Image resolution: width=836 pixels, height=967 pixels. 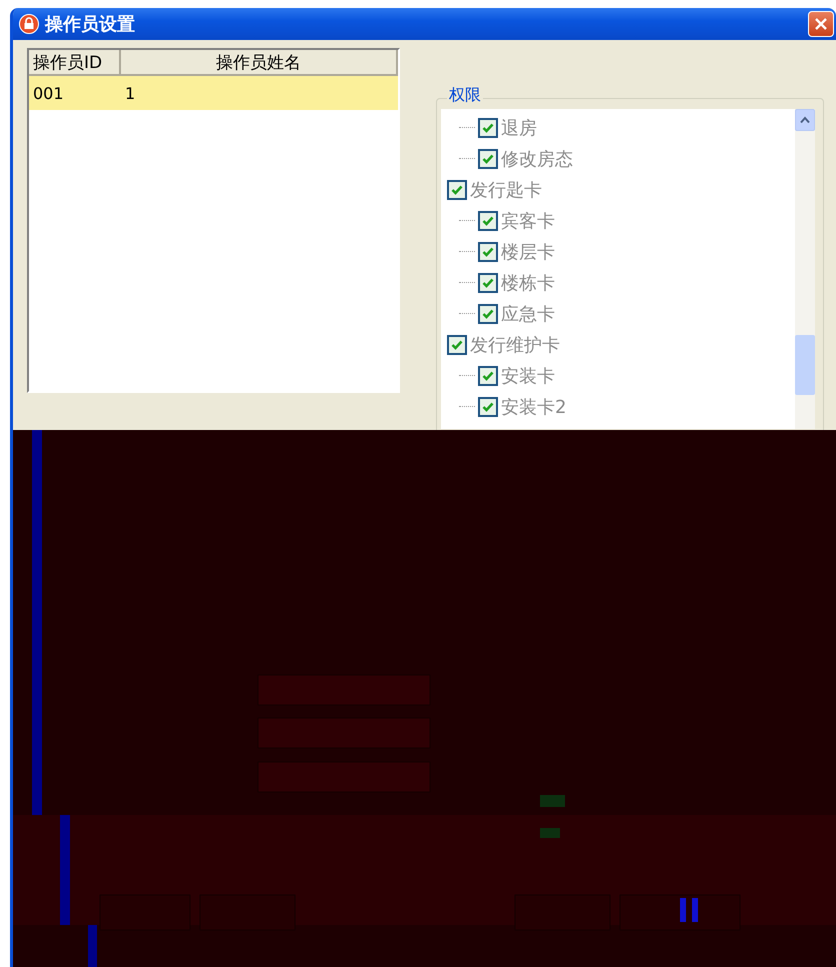 I want to click on table-cell-text: 001, so click(x=48, y=93).